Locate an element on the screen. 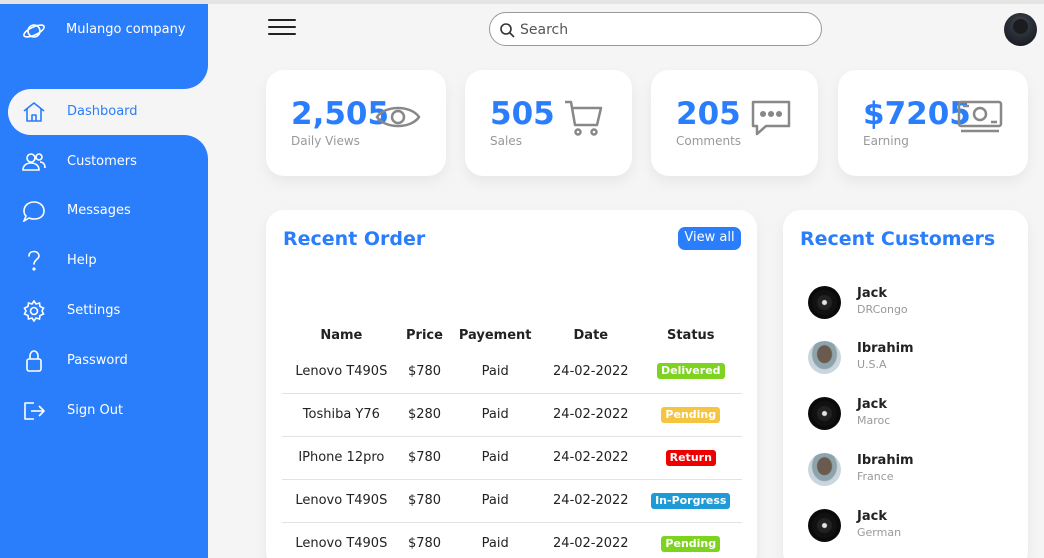 This screenshot has height=558, width=1044. customer-item: Jack Maroc is located at coordinates (918, 417).